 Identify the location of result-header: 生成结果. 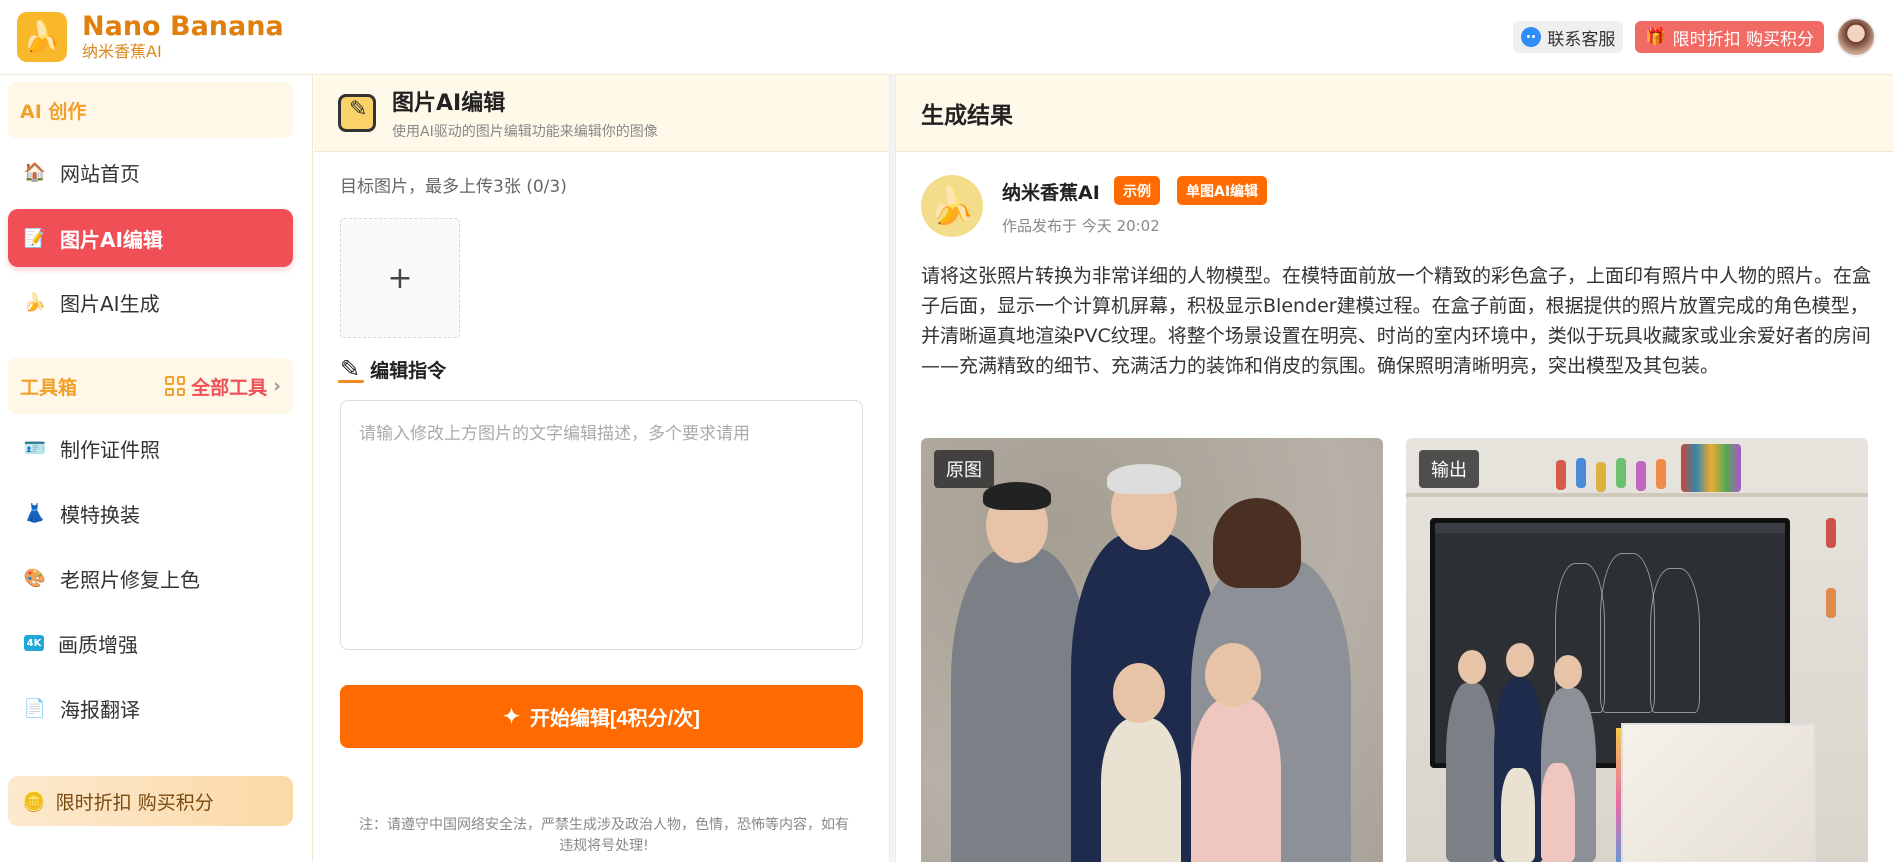
(1394, 113).